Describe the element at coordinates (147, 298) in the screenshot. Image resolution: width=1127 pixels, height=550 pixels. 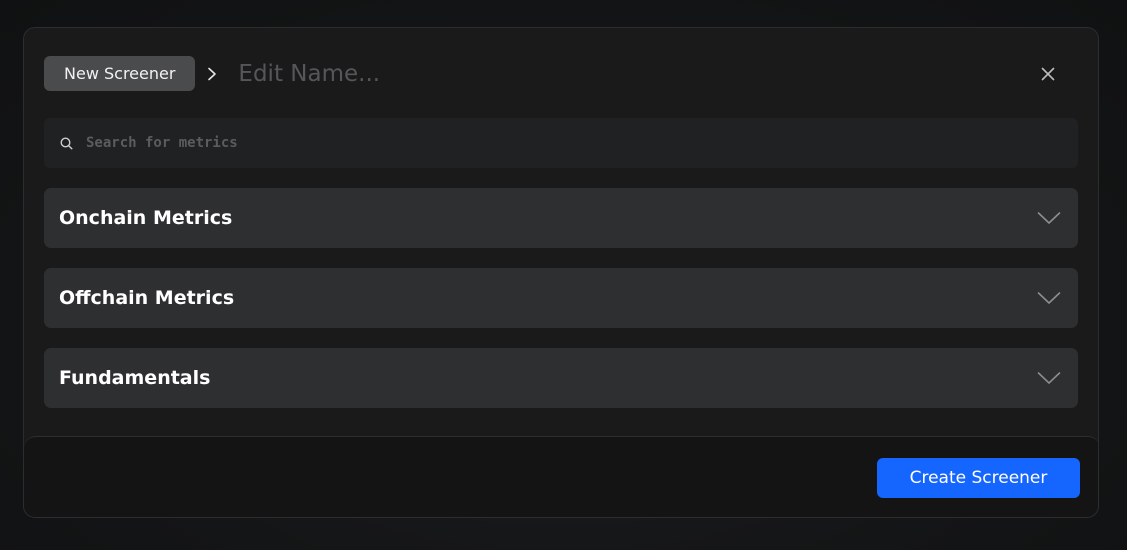
I see `section-title: Offchain Metrics` at that location.